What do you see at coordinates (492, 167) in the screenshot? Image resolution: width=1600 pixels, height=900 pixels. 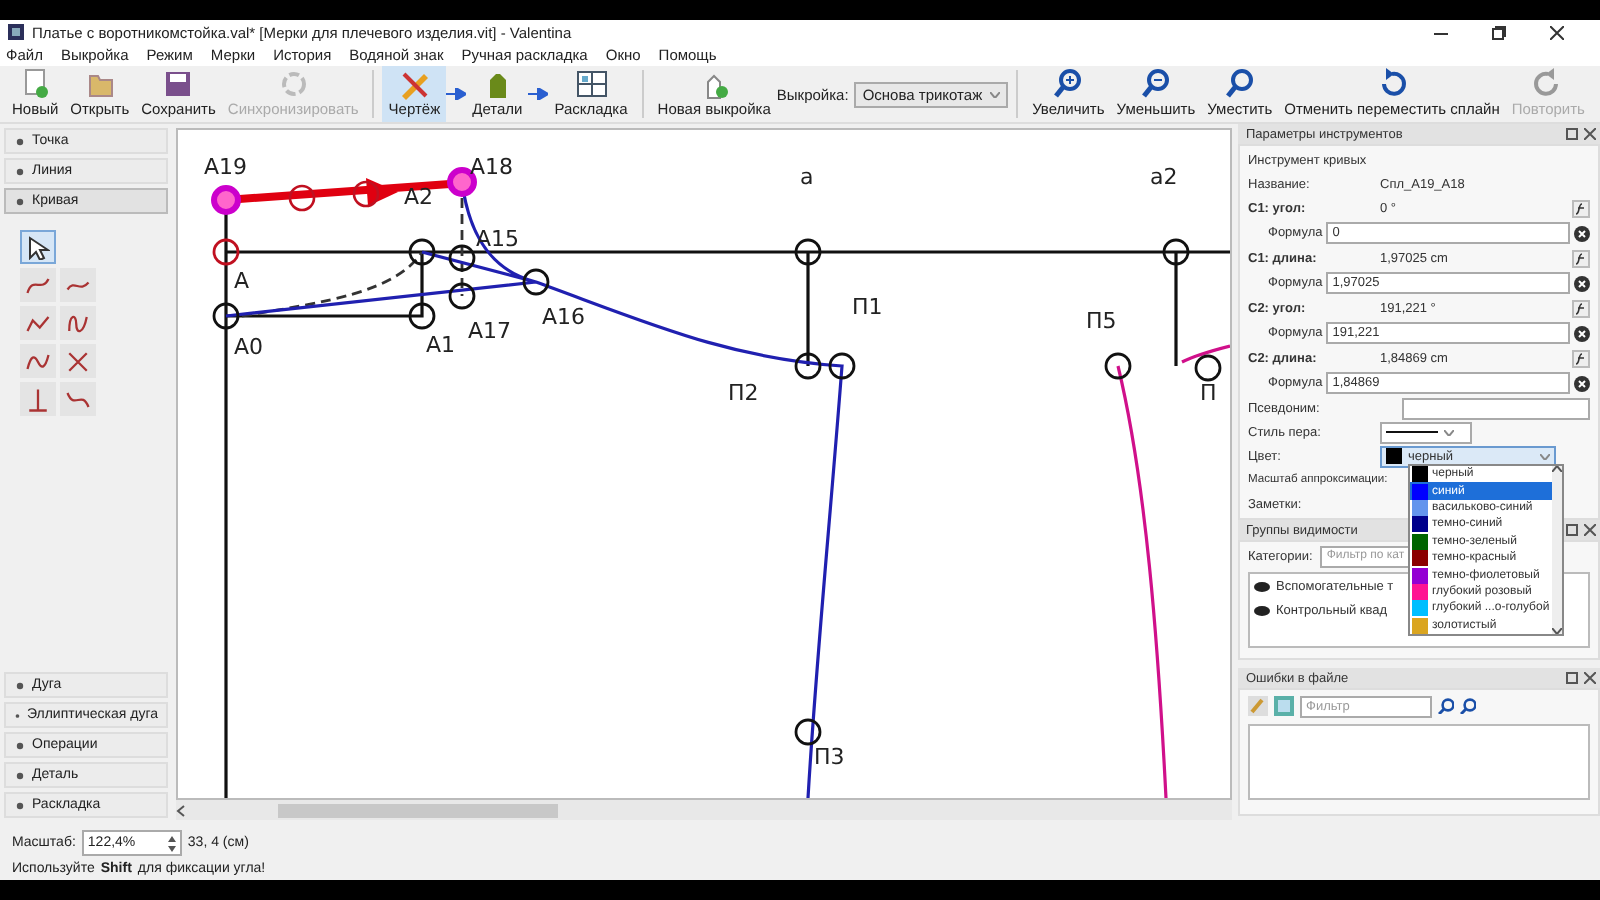 I see `point-label: A18` at bounding box center [492, 167].